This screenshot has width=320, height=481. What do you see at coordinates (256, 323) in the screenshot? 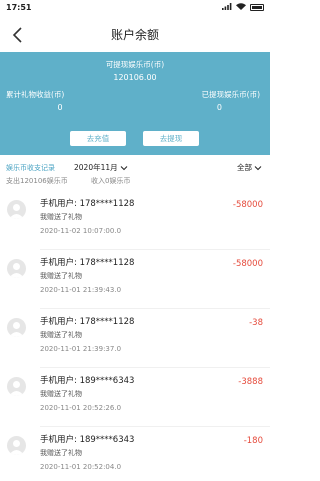
I see `record-amount: -38` at bounding box center [256, 323].